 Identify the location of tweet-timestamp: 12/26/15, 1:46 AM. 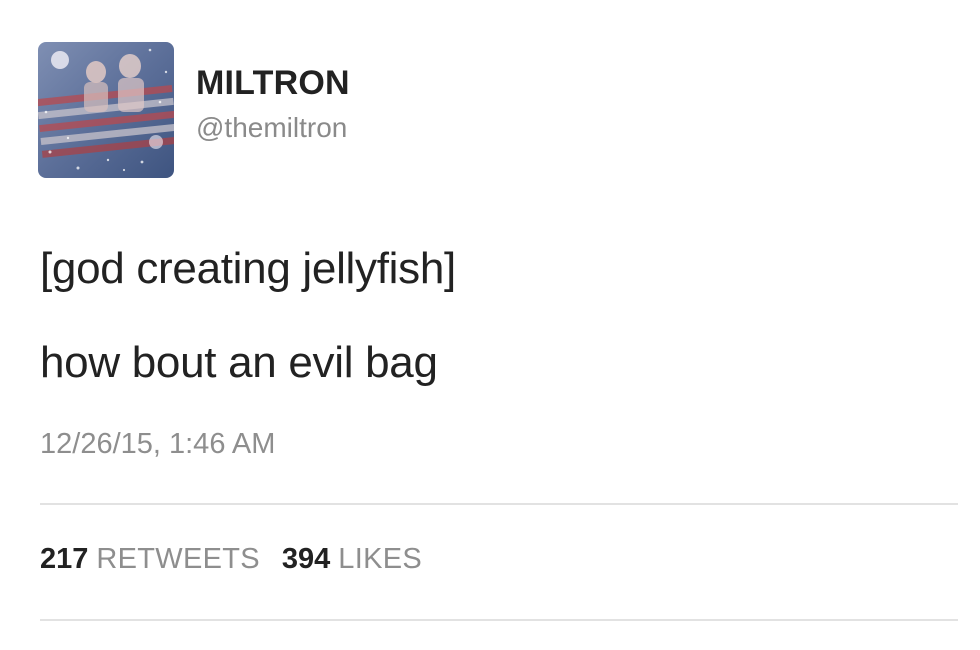
(158, 444).